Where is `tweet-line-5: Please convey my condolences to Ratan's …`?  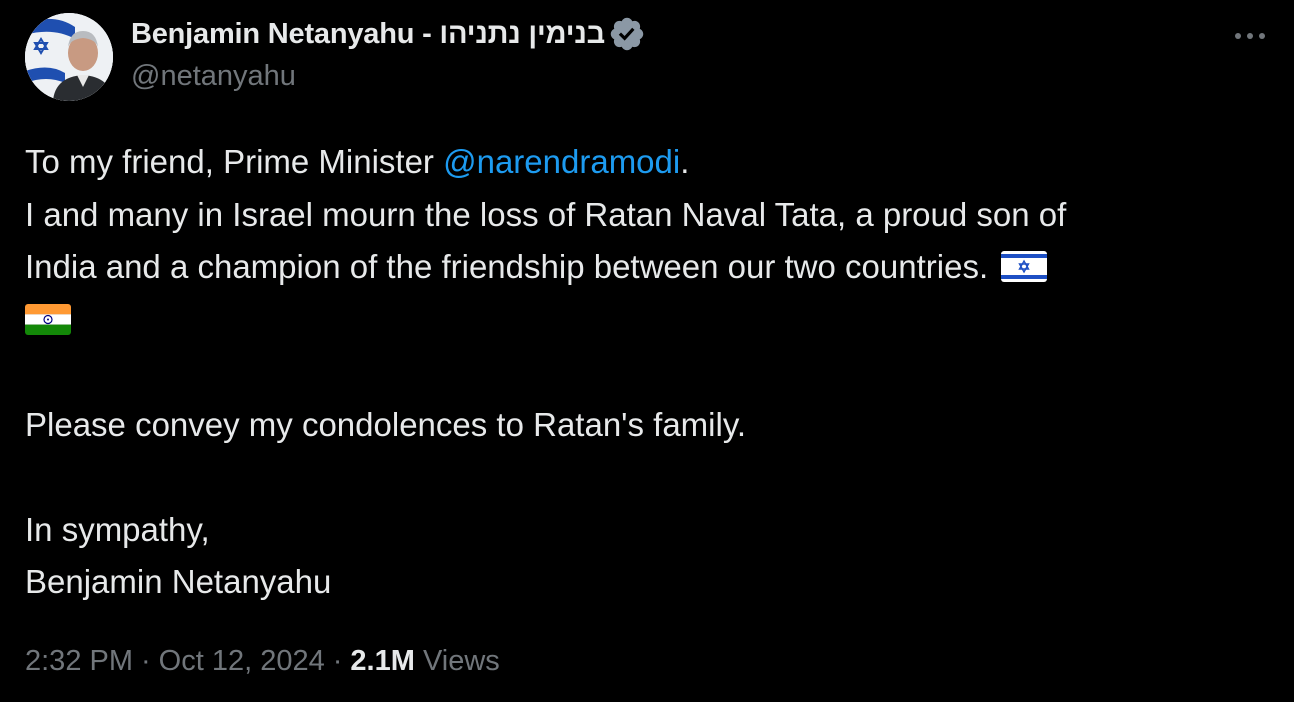
tweet-line-5: Please convey my condolences to Ratan's … is located at coordinates (386, 424).